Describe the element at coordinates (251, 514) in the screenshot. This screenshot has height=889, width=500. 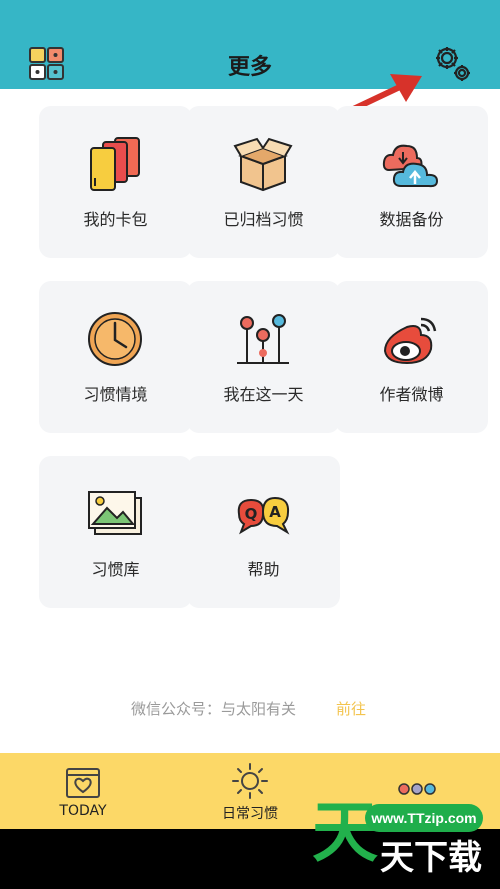
I see `svg-text: Q` at that location.